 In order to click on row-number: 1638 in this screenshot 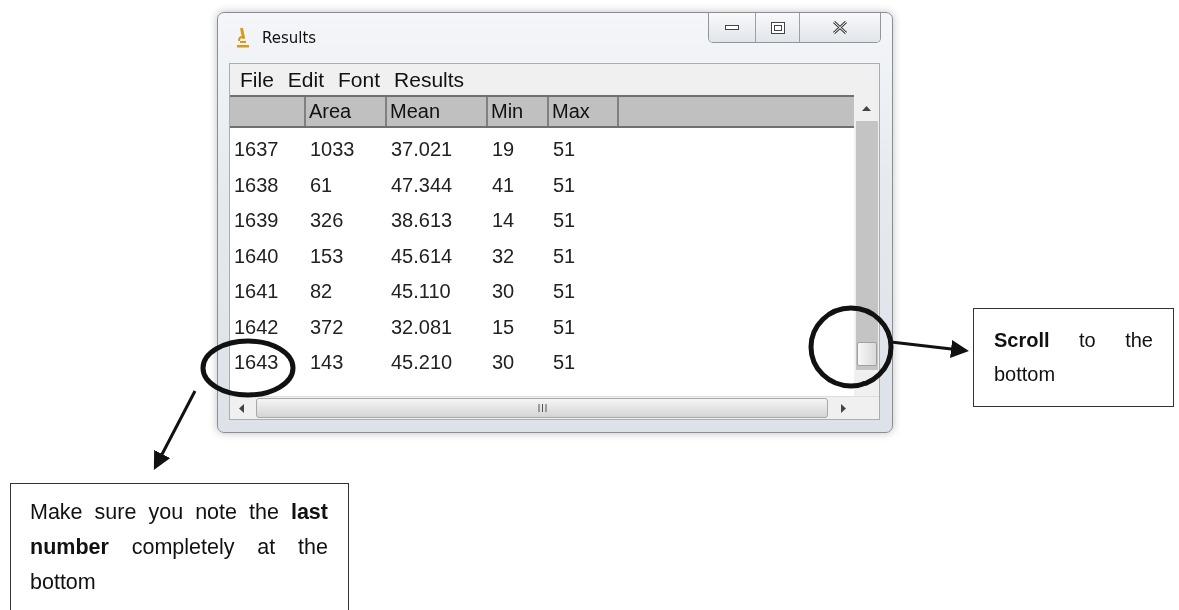, I will do `click(256, 185)`.